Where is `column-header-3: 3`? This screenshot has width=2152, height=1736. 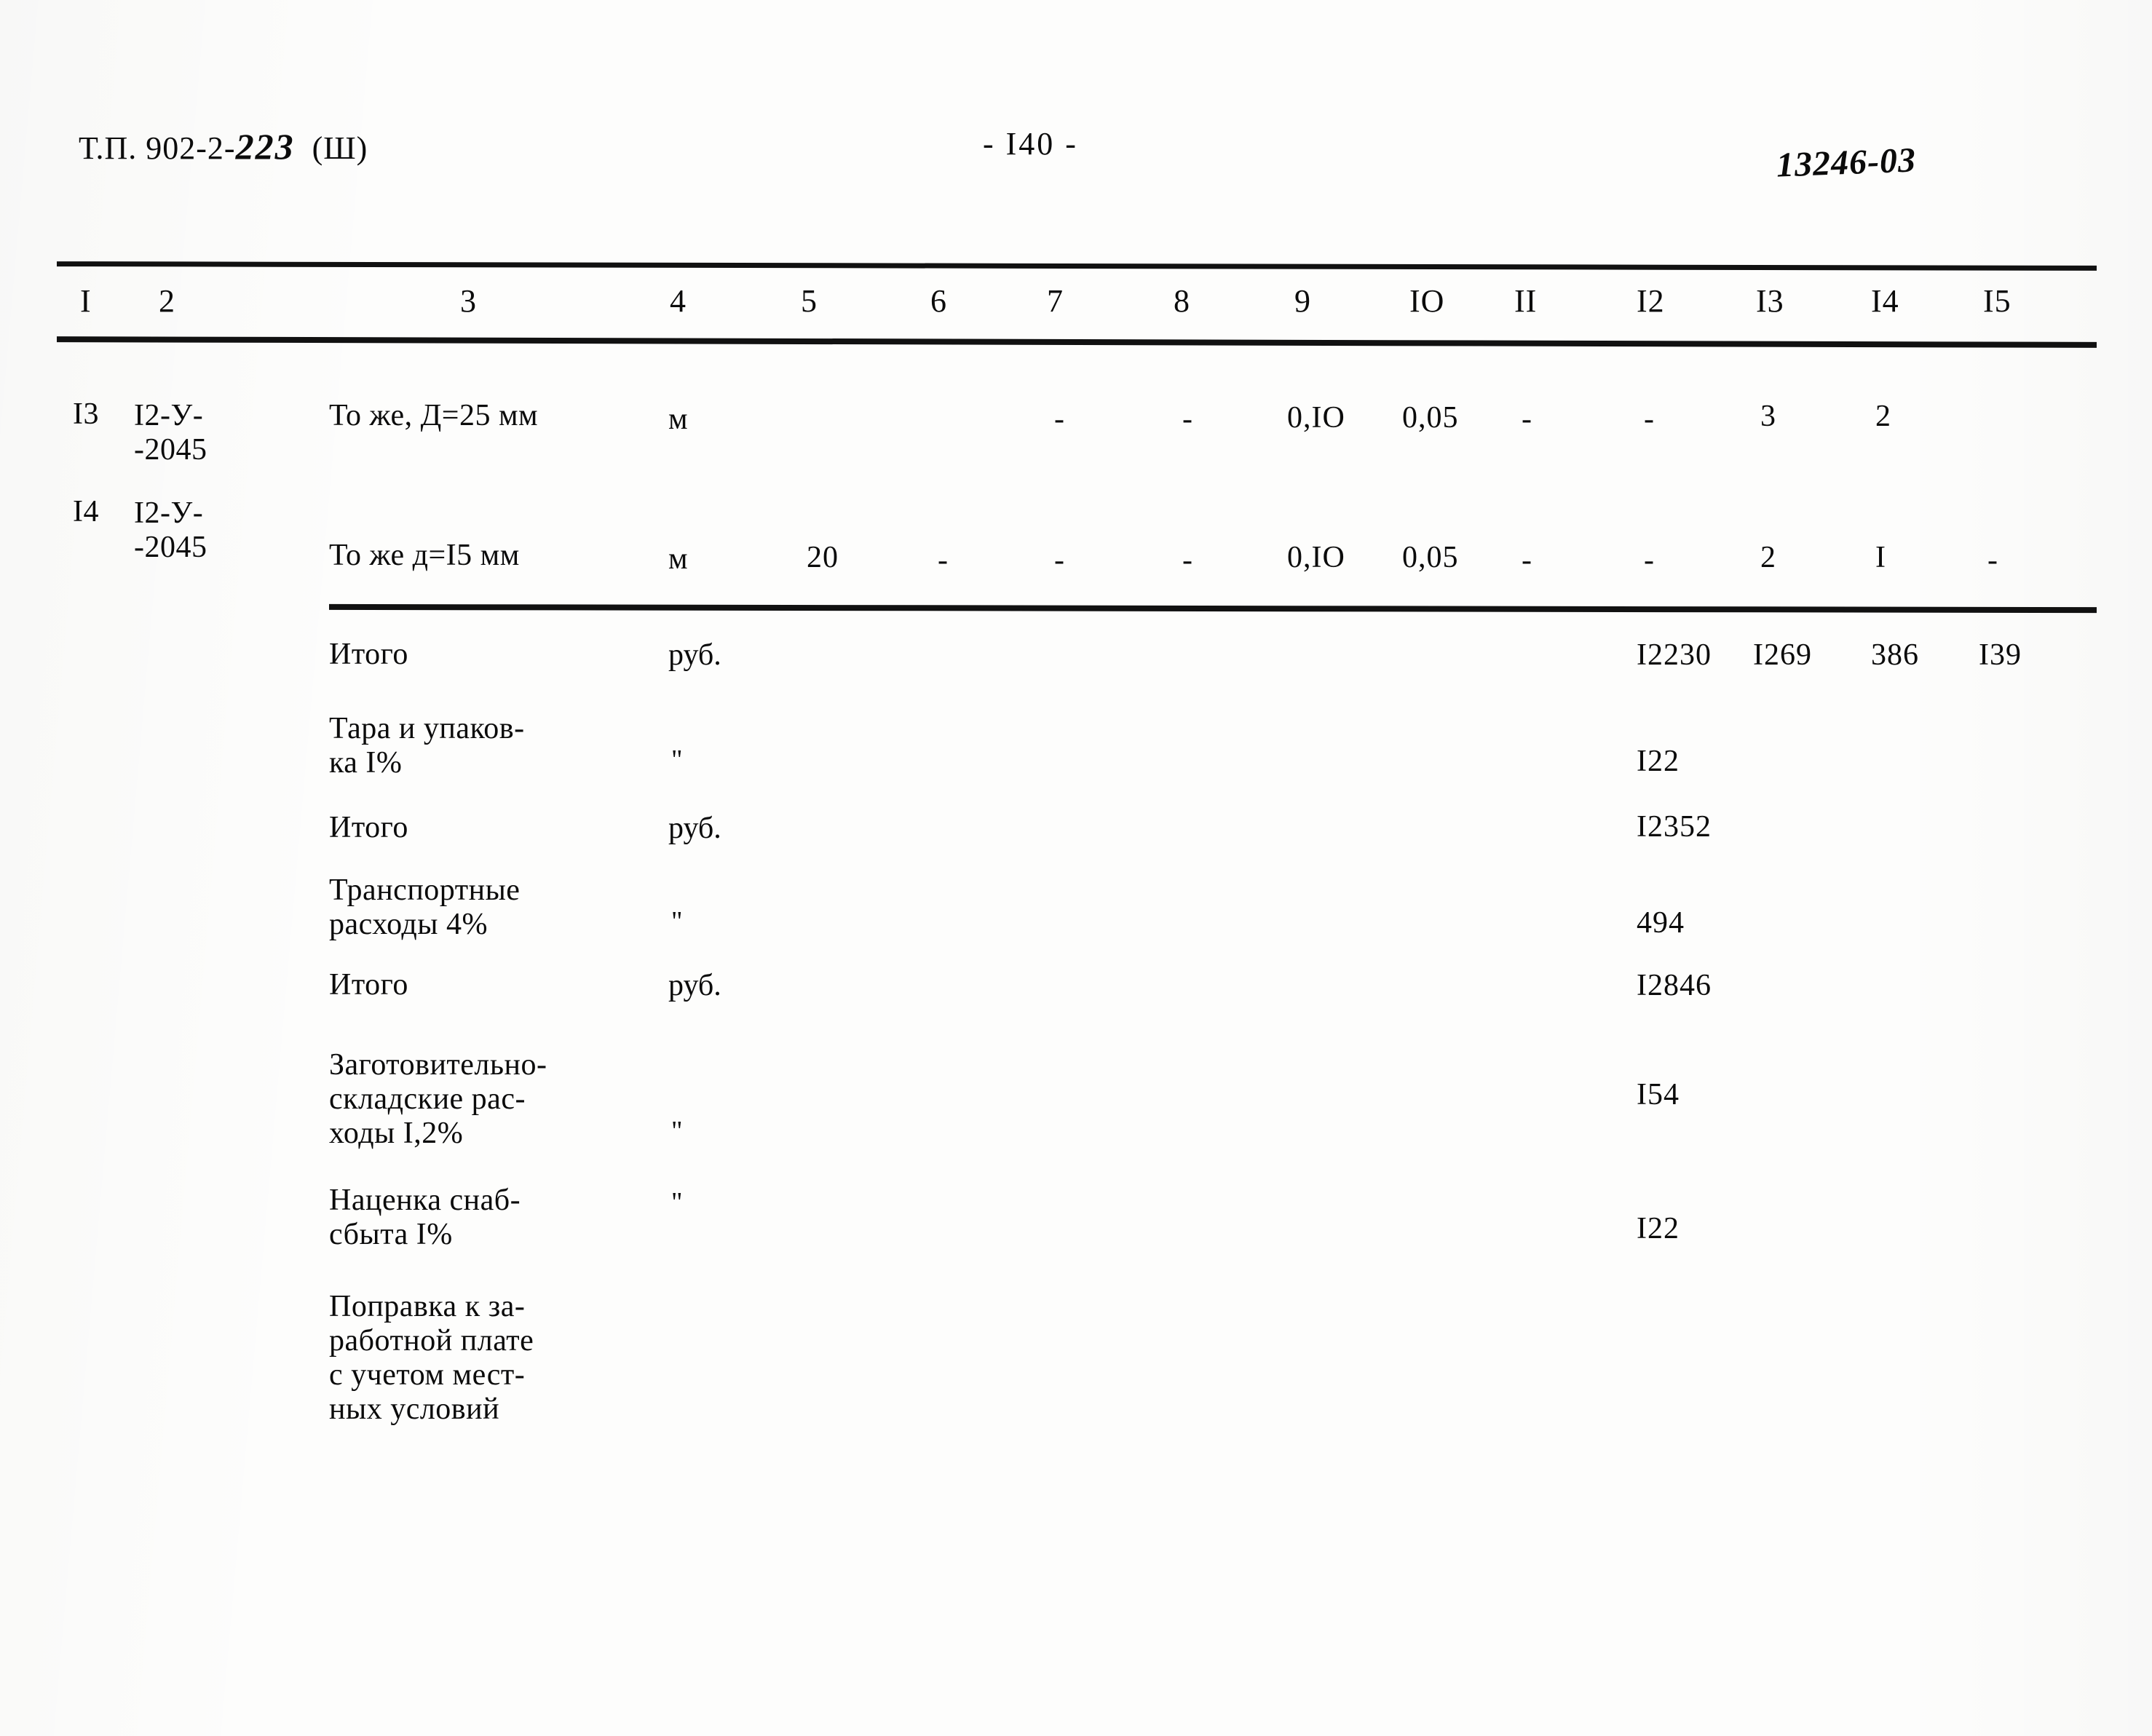 column-header-3: 3 is located at coordinates (468, 301).